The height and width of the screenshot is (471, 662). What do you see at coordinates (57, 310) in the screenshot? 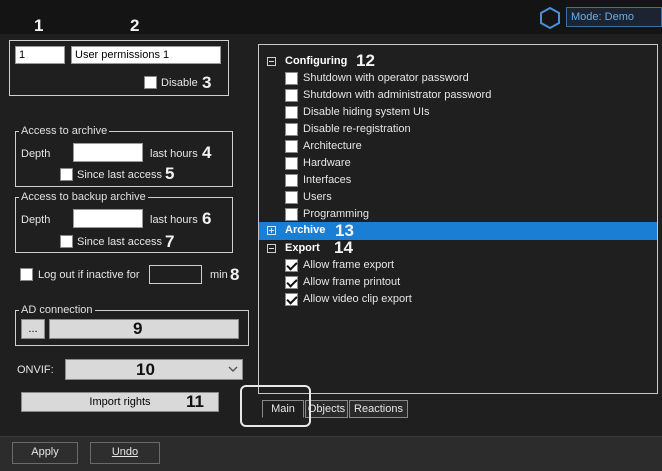
I see `ad-connection-legend: AD connection` at bounding box center [57, 310].